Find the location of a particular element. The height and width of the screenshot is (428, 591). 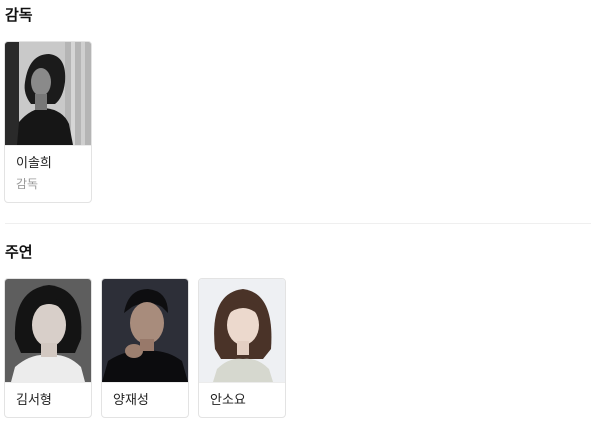

director-card-list: 이솔희 감독 is located at coordinates (48, 122).